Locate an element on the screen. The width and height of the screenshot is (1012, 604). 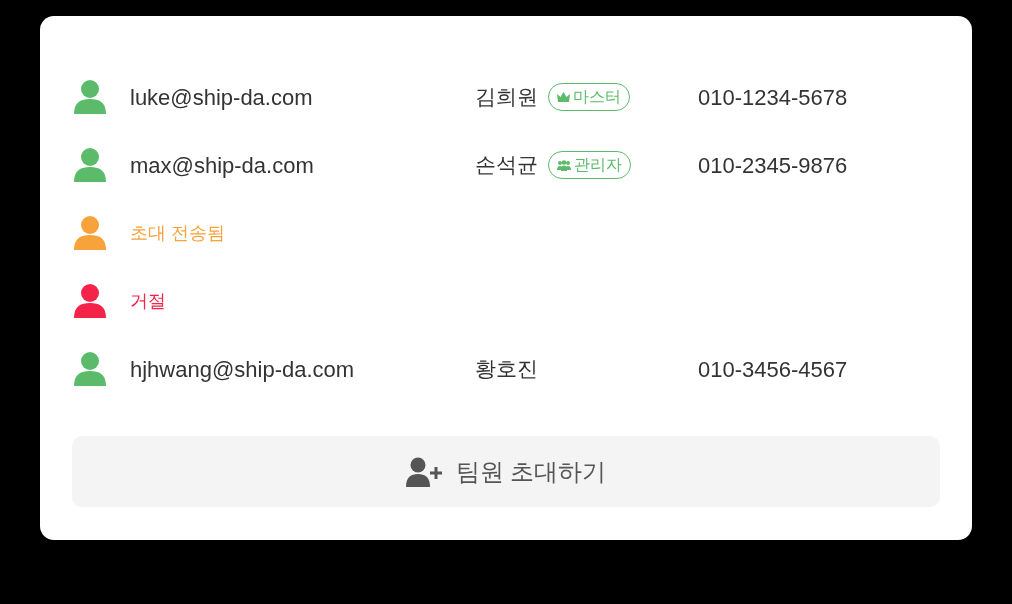
member-name: 김희원 is located at coordinates (506, 97).